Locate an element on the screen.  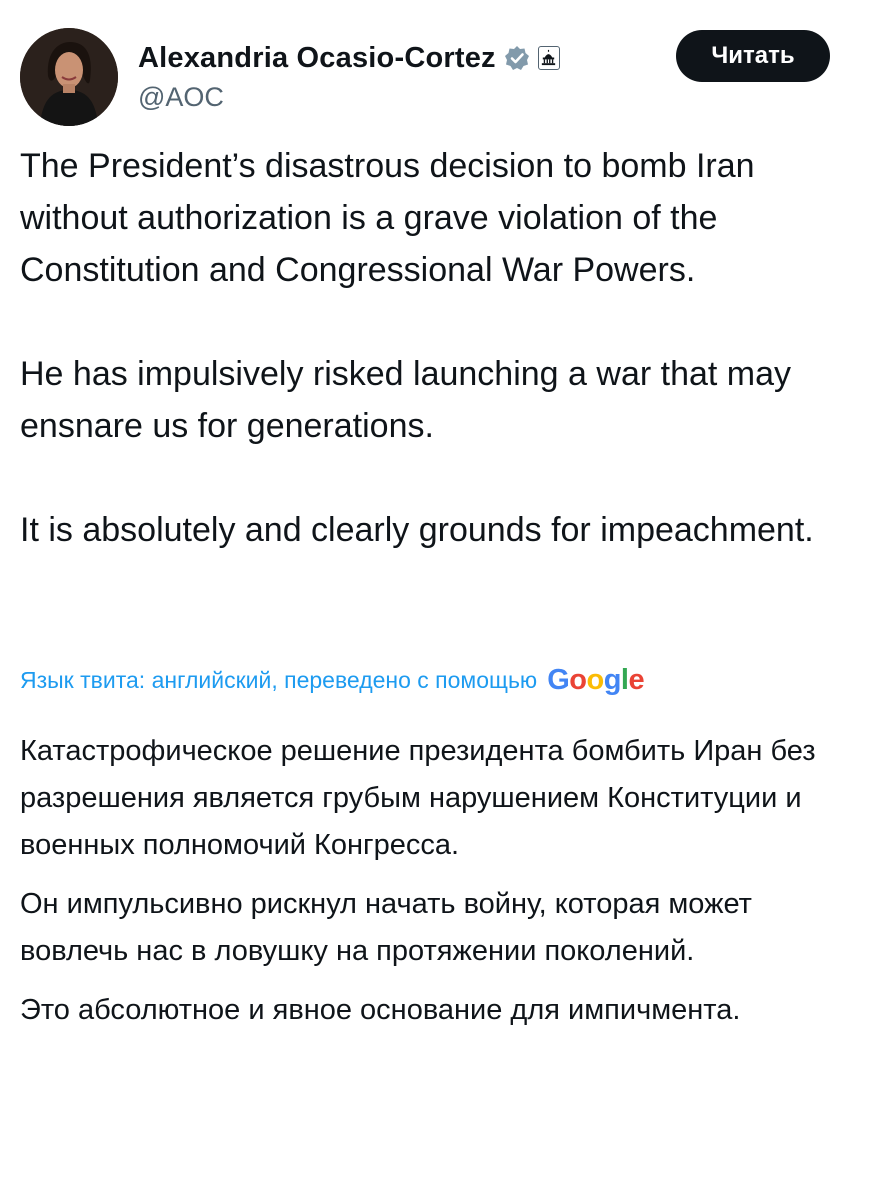
us-capitol-icon is located at coordinates (548, 58).